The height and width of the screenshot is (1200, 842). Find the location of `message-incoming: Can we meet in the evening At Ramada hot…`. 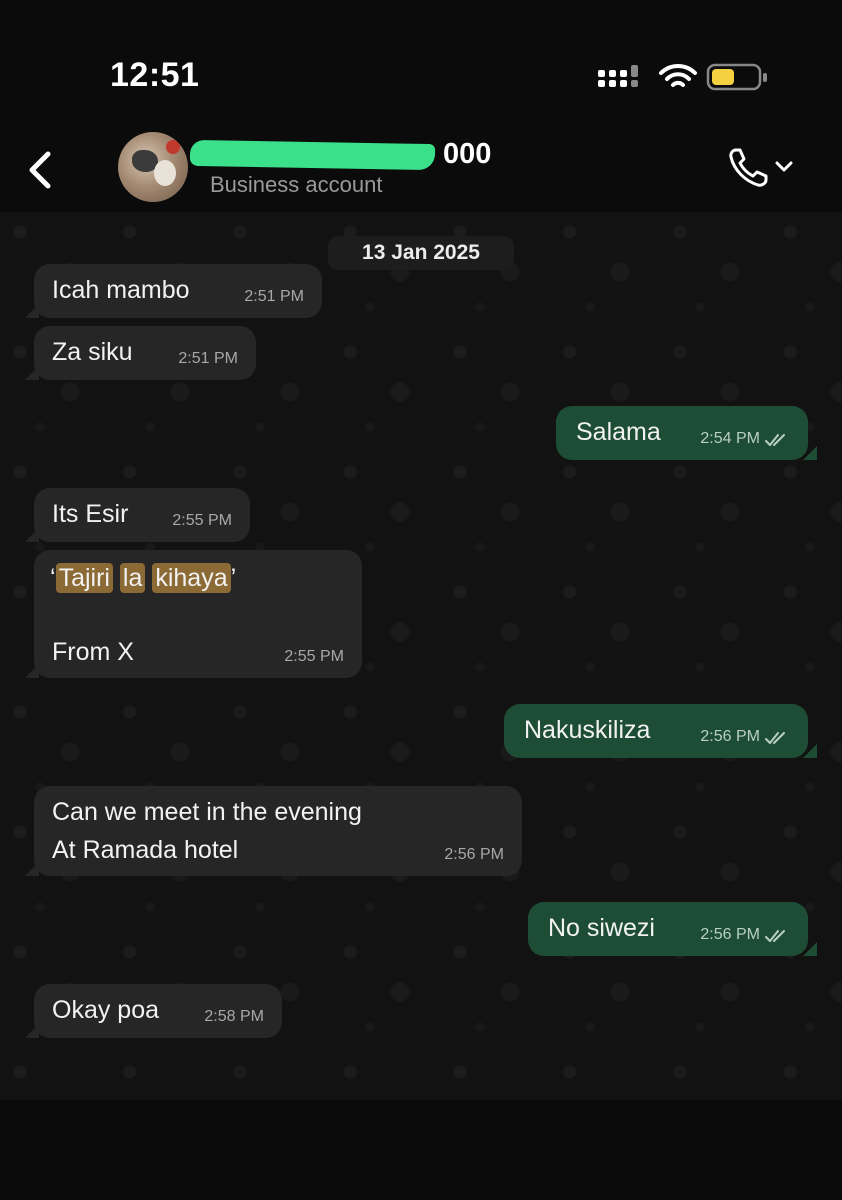

message-incoming: Can we meet in the evening At Ramada hot… is located at coordinates (273, 831).